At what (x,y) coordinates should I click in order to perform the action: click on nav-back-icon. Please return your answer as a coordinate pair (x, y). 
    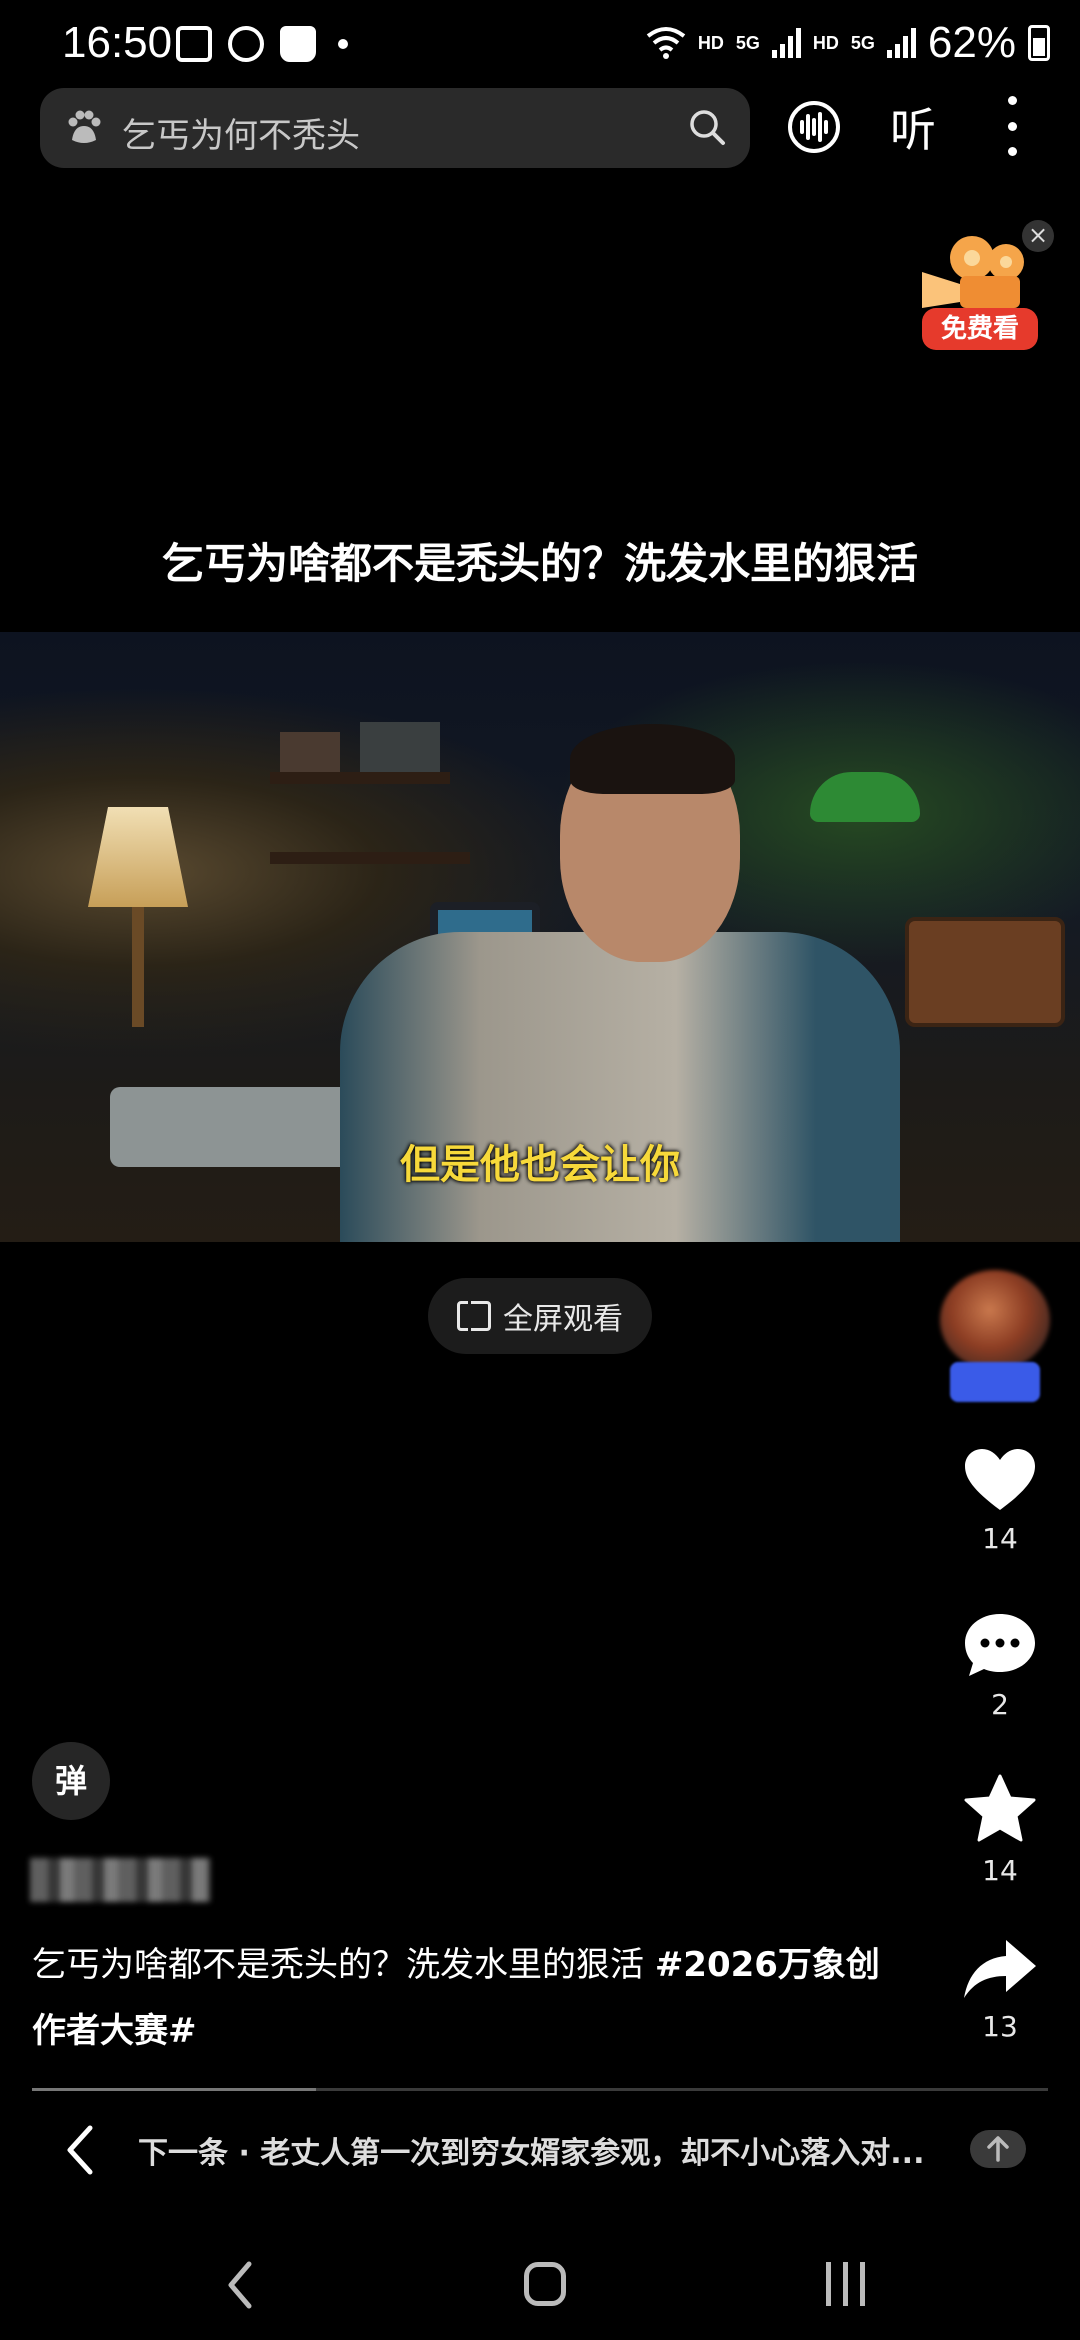
    Looking at the image, I should click on (240, 2285).